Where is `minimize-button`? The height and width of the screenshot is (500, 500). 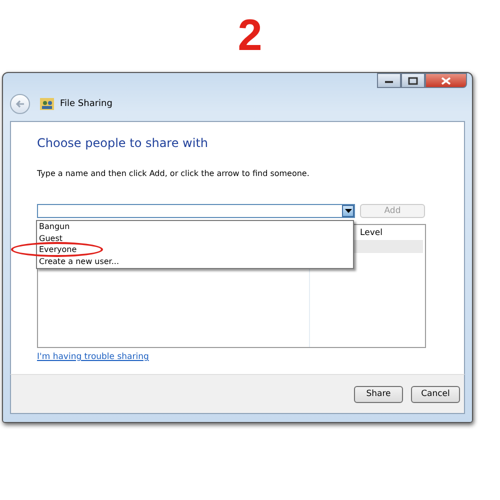 minimize-button is located at coordinates (389, 80).